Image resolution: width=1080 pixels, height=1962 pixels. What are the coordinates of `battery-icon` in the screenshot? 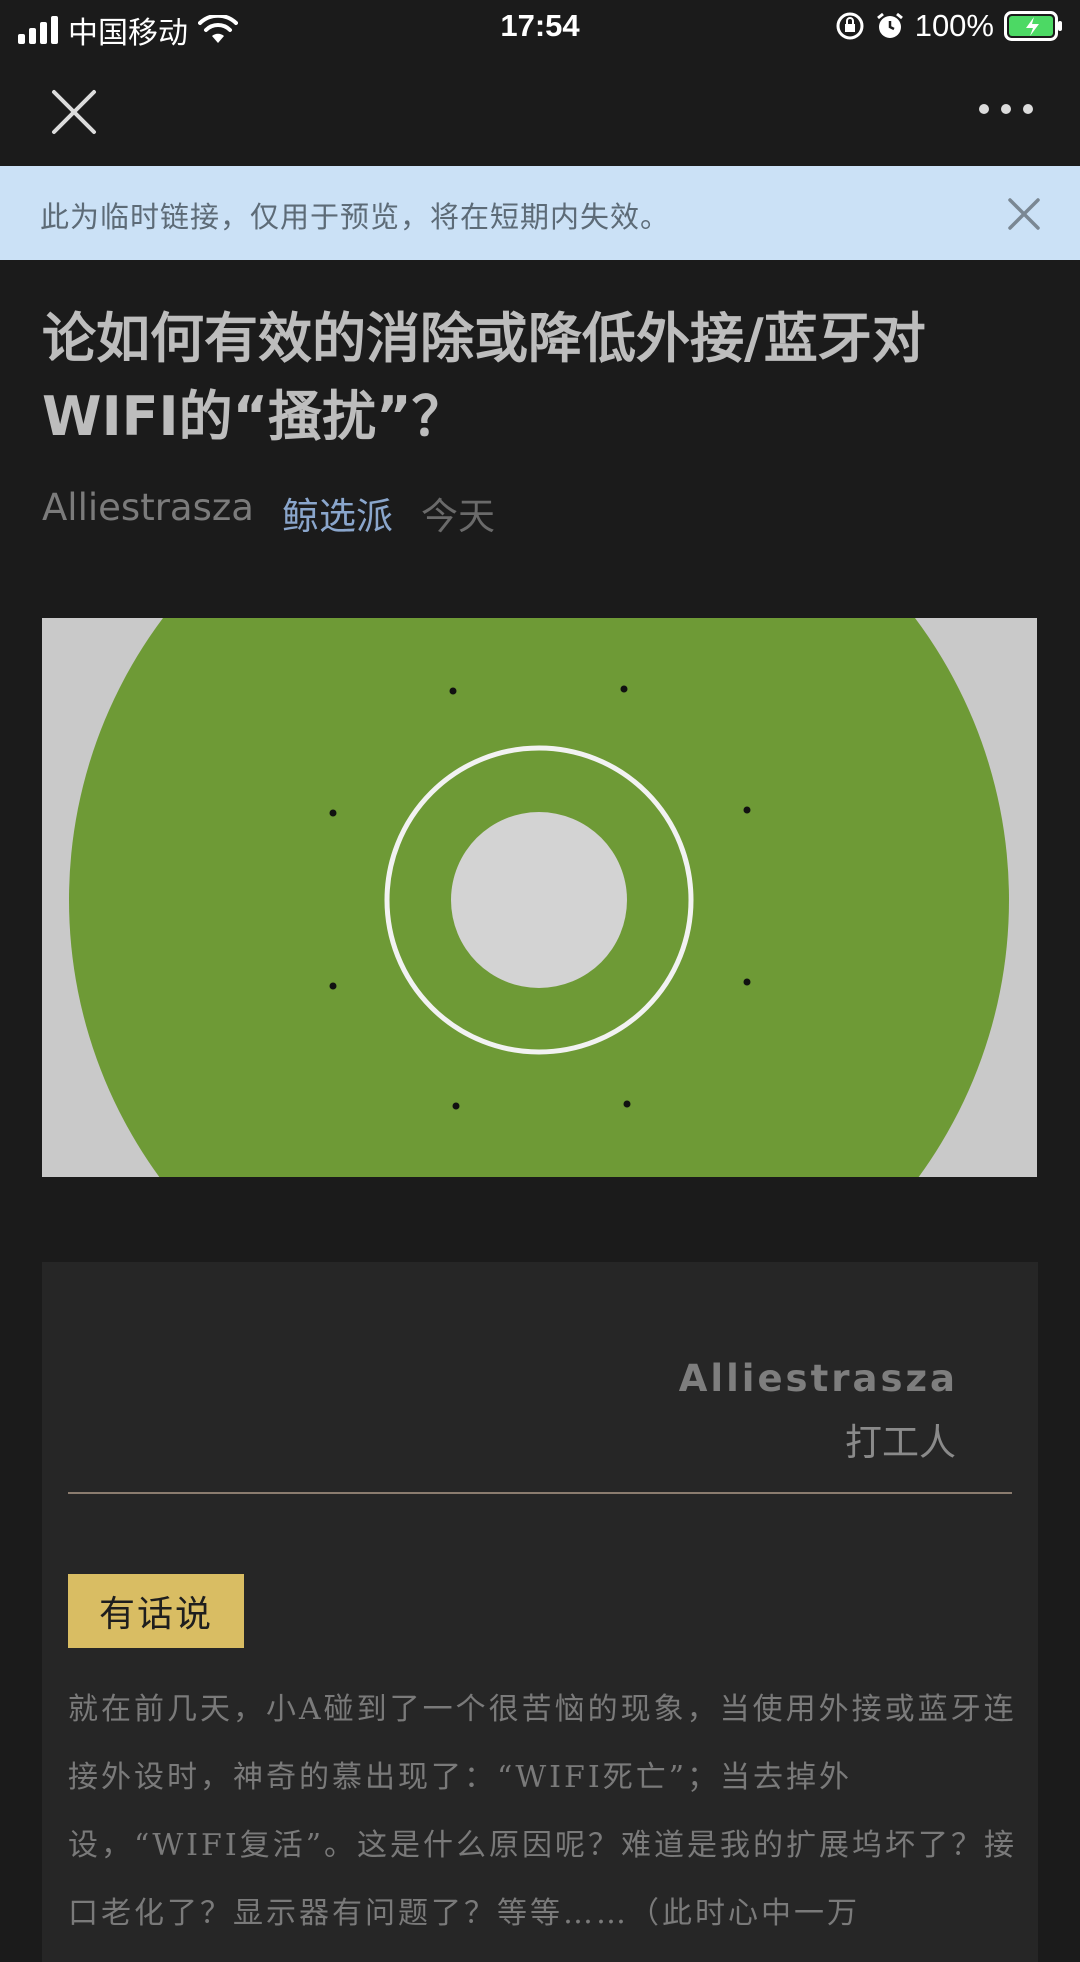 It's located at (1033, 26).